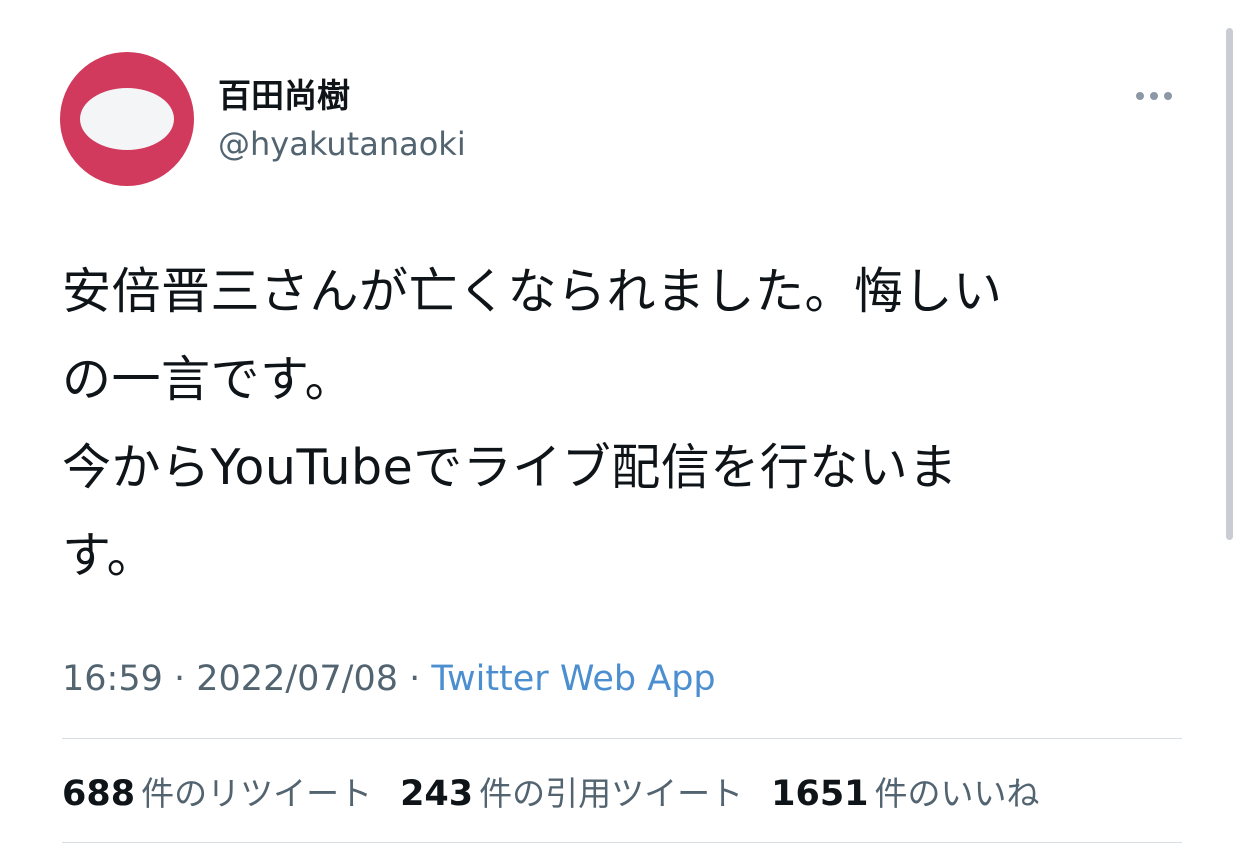 The image size is (1242, 845). I want to click on tweet-date: 2022/07/08, so click(297, 679).